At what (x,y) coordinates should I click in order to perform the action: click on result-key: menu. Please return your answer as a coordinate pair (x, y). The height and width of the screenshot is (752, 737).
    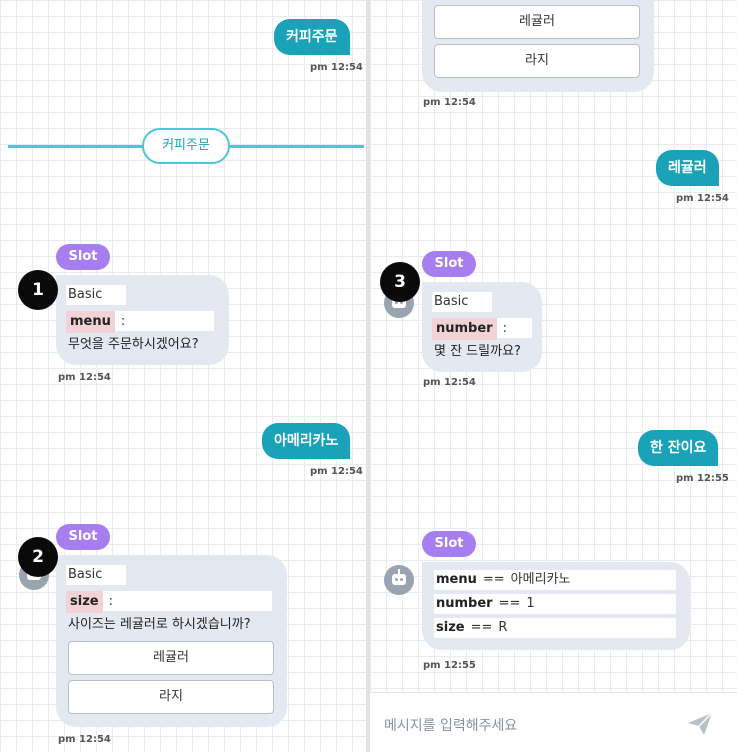
    Looking at the image, I should click on (456, 579).